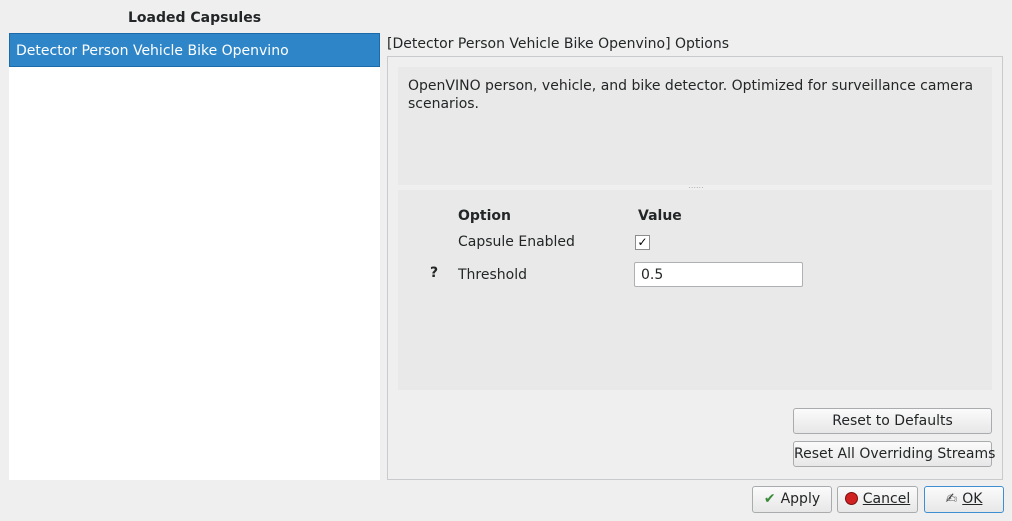  Describe the element at coordinates (851, 498) in the screenshot. I see `cancel-icon` at that location.